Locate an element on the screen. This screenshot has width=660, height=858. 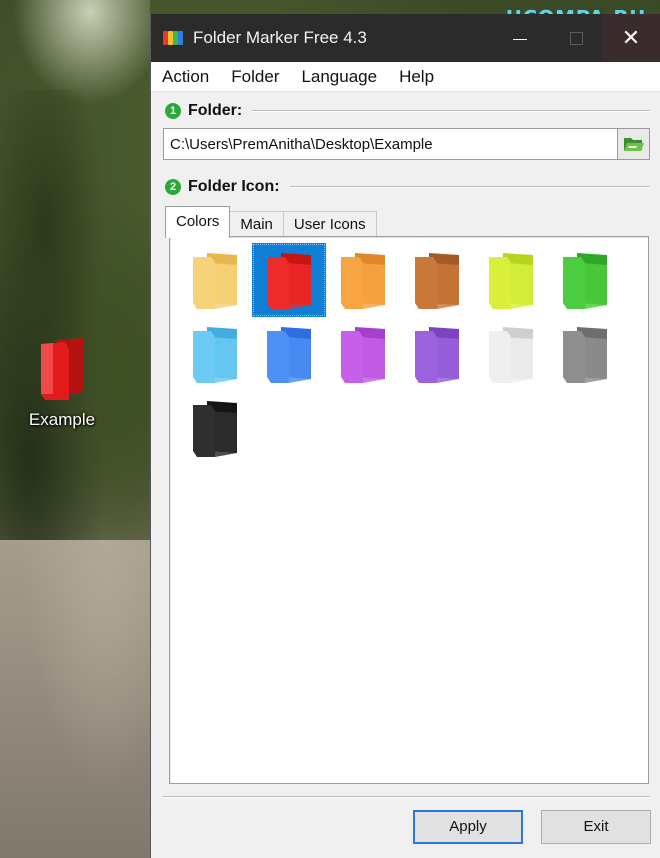
gray-folder-icon is located at coordinates (585, 355).